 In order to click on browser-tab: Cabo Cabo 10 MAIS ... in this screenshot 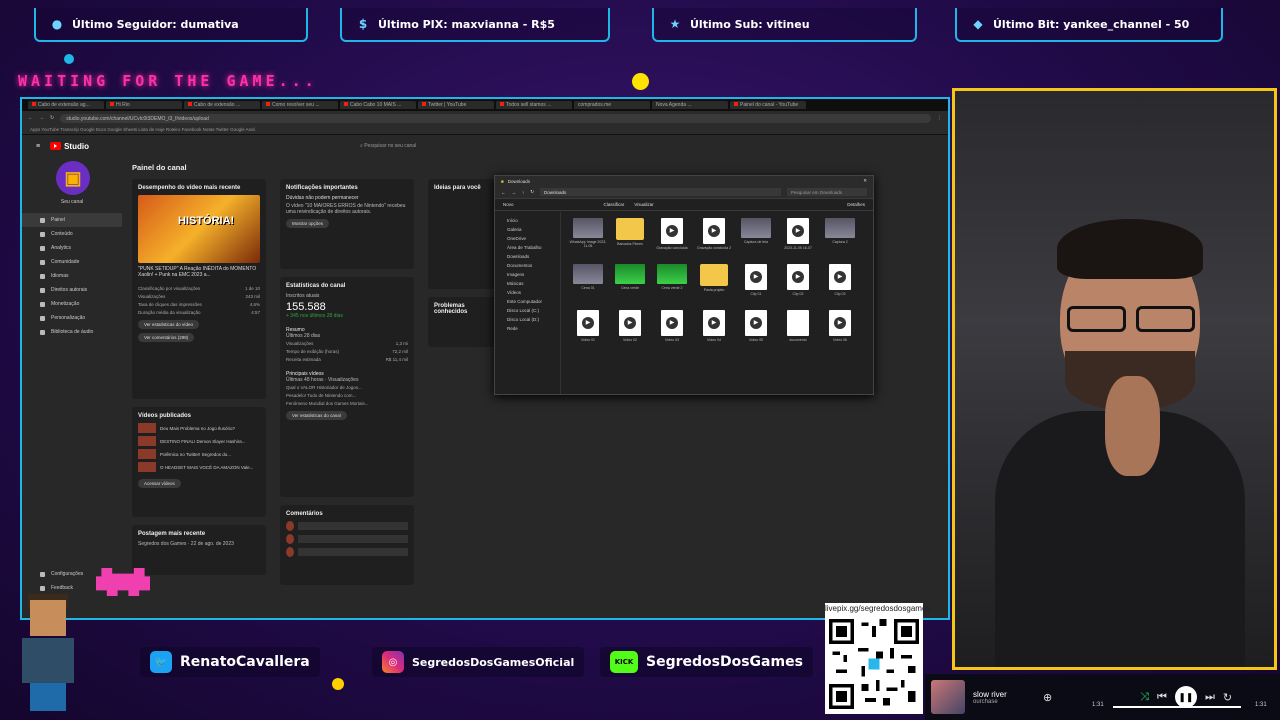, I will do `click(378, 105)`.